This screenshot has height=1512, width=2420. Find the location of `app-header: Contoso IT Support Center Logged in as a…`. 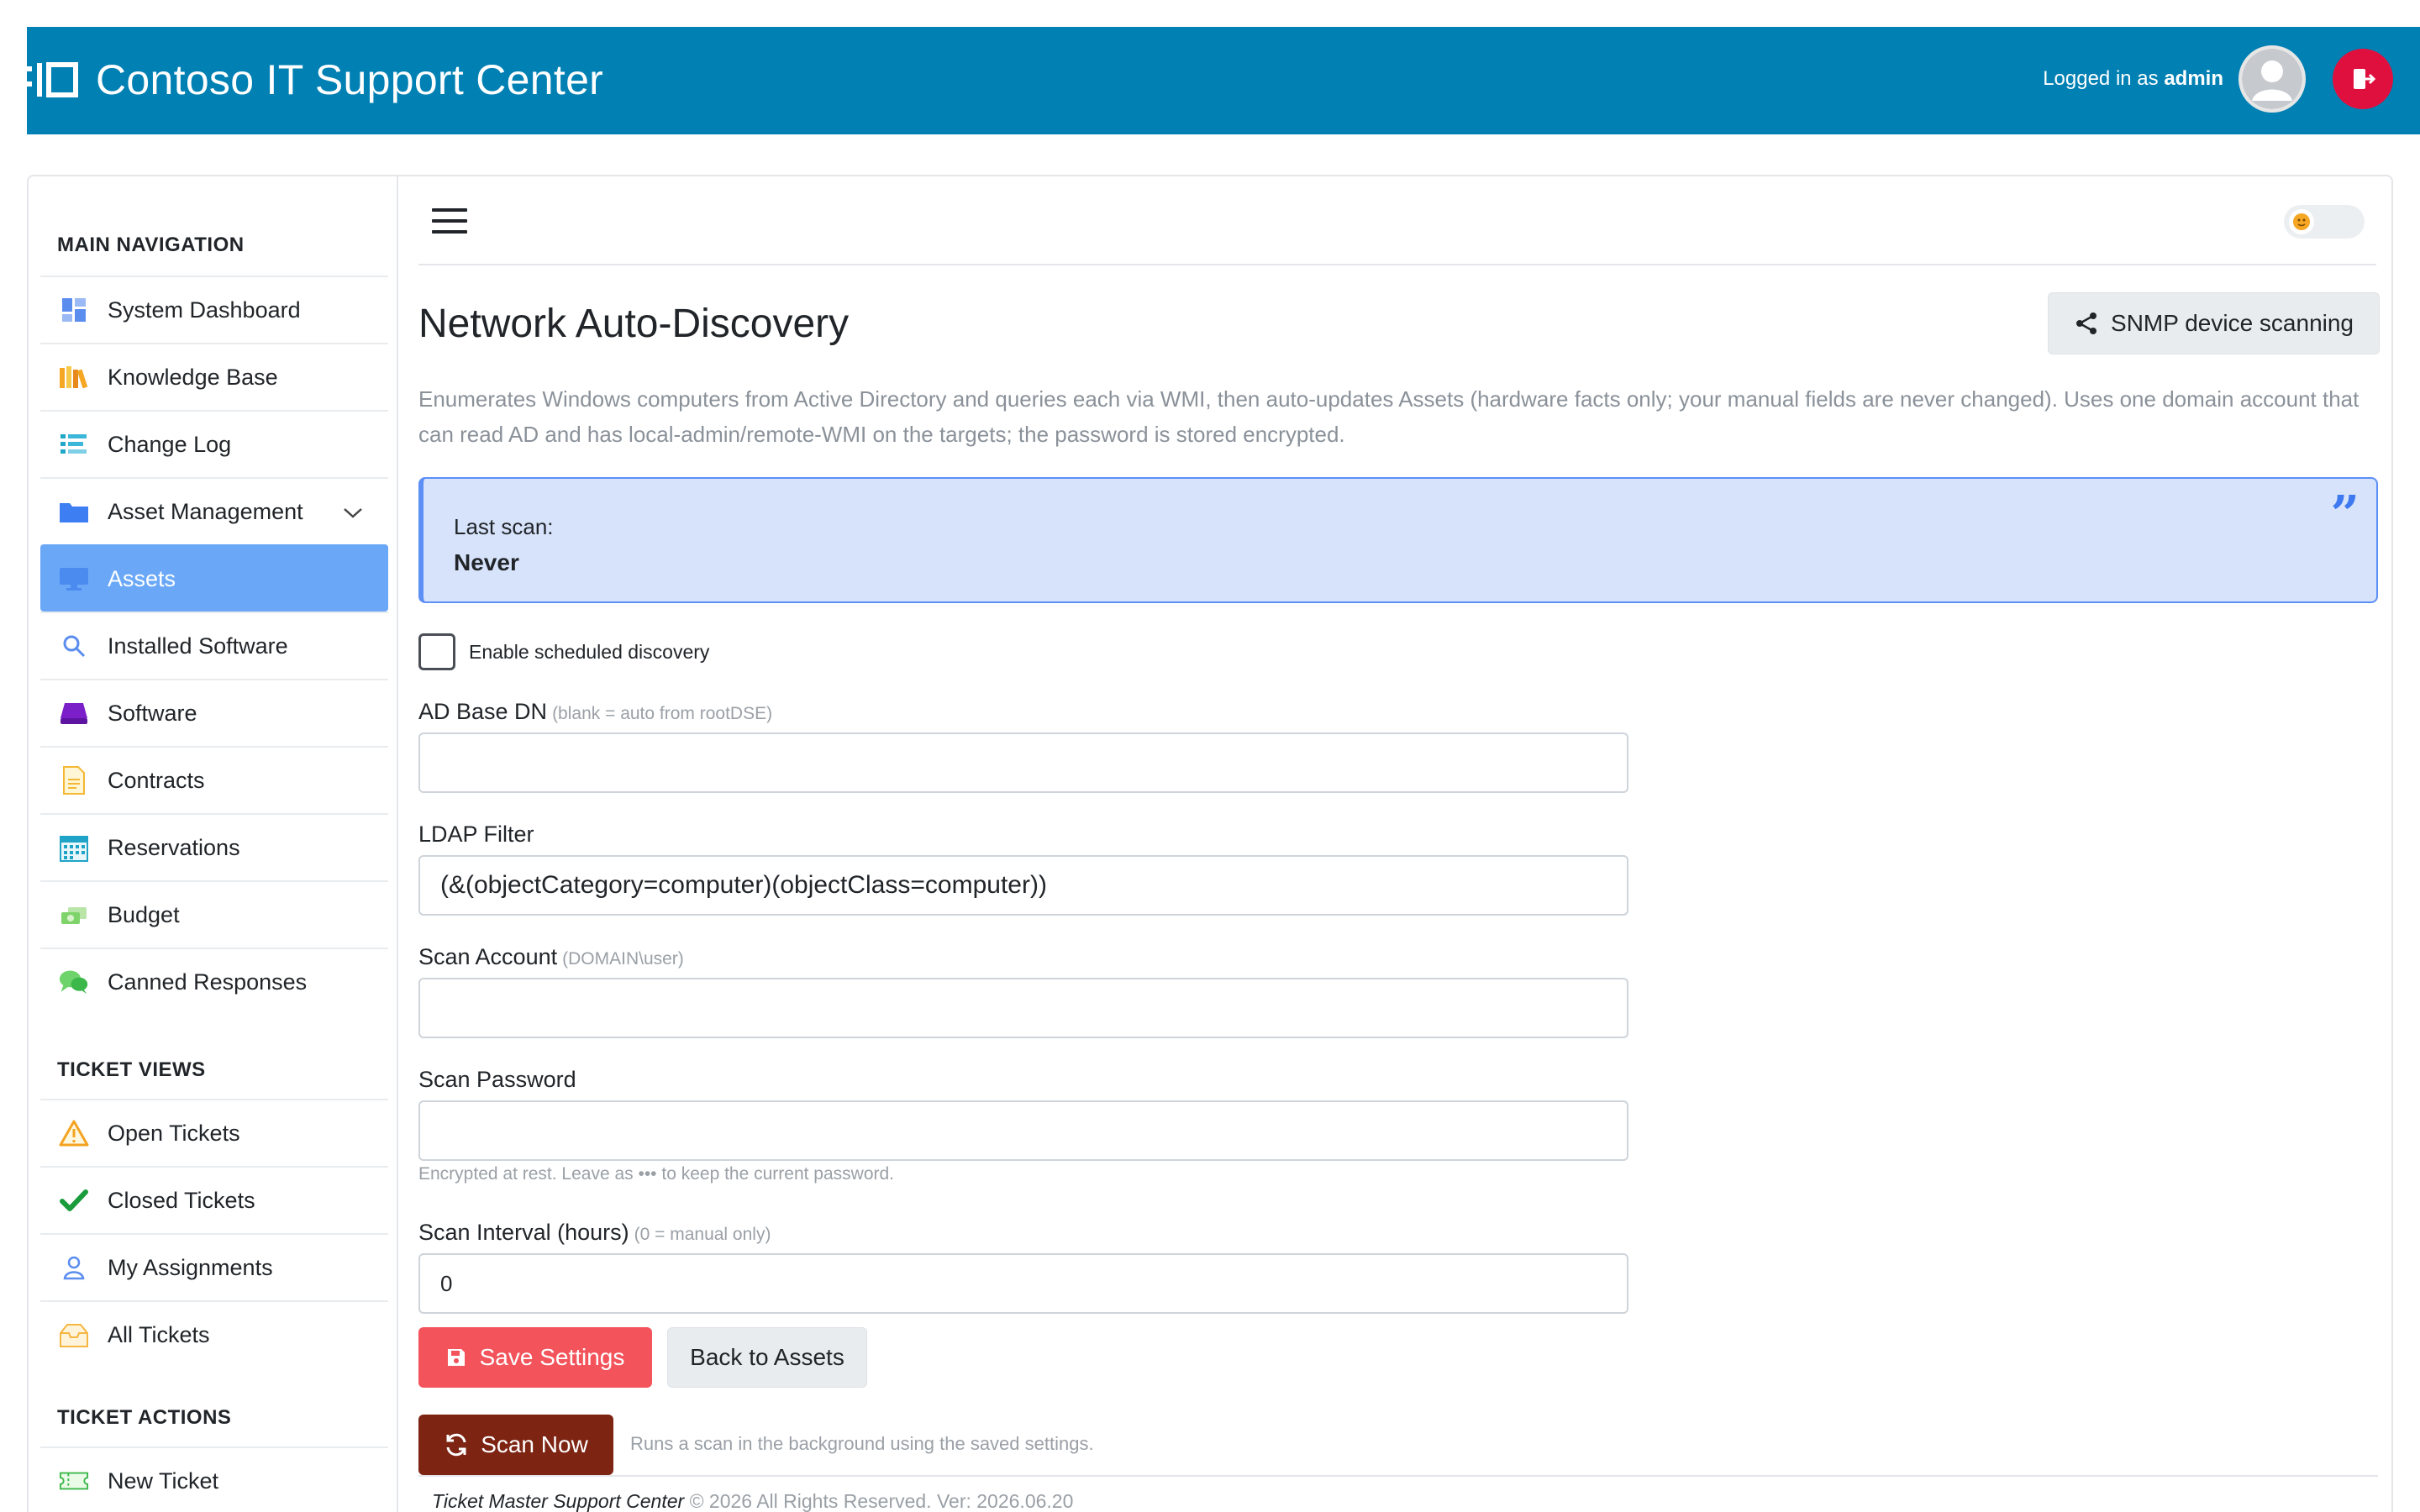

app-header: Contoso IT Support Center Logged in as a… is located at coordinates (1224, 80).